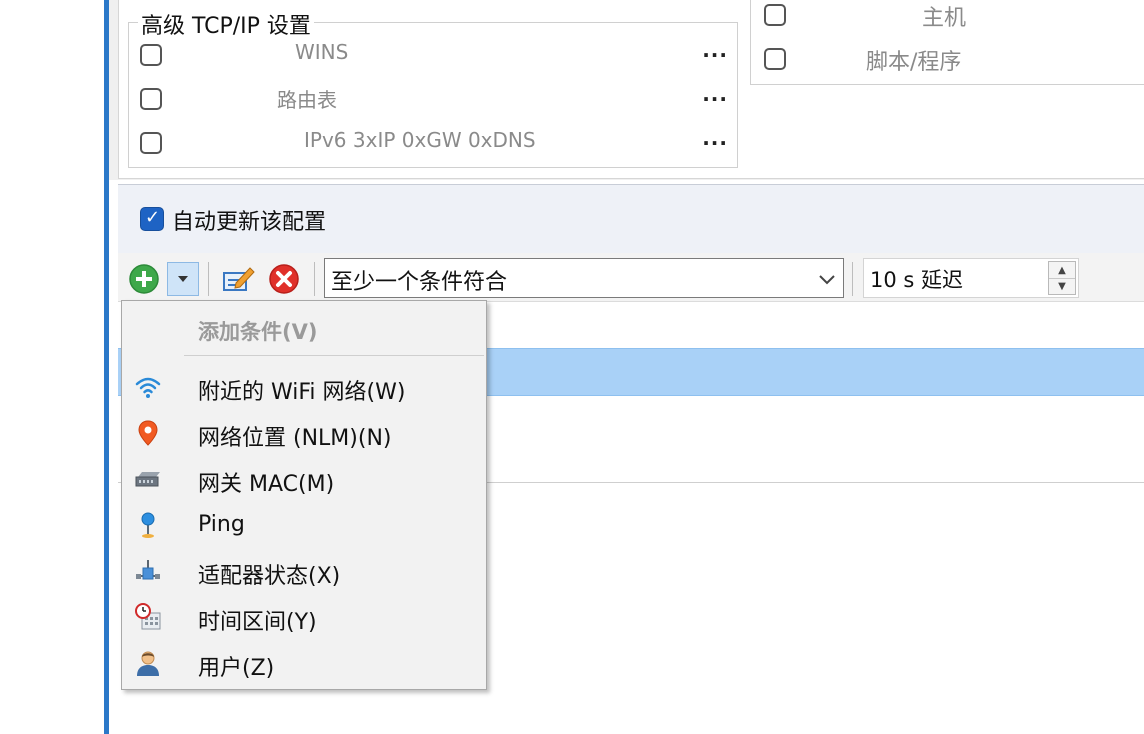  I want to click on menu-item-adapter-state: 适配器状态(X), so click(304, 571).